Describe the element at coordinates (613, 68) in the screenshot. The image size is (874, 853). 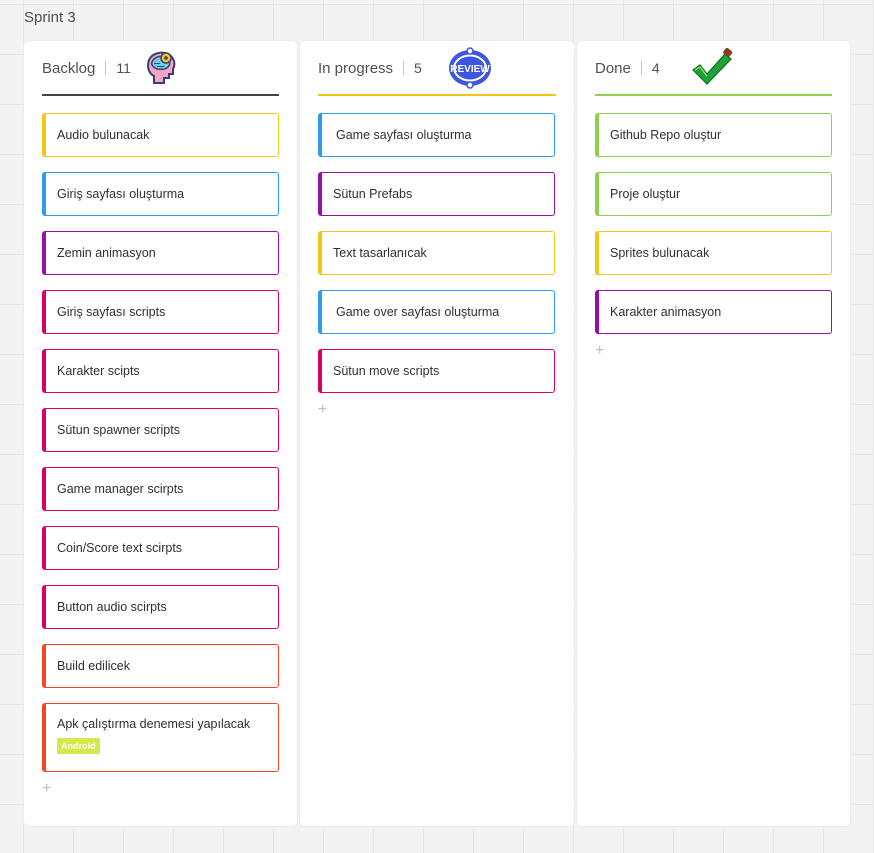
I see `column-title: Done` at that location.